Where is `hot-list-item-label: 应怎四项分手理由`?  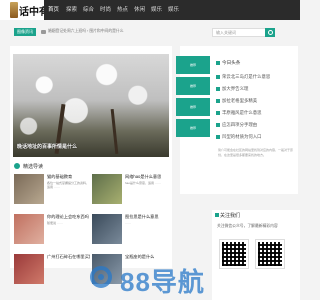 hot-list-item-label: 应怎四项分手理由 is located at coordinates (239, 124).